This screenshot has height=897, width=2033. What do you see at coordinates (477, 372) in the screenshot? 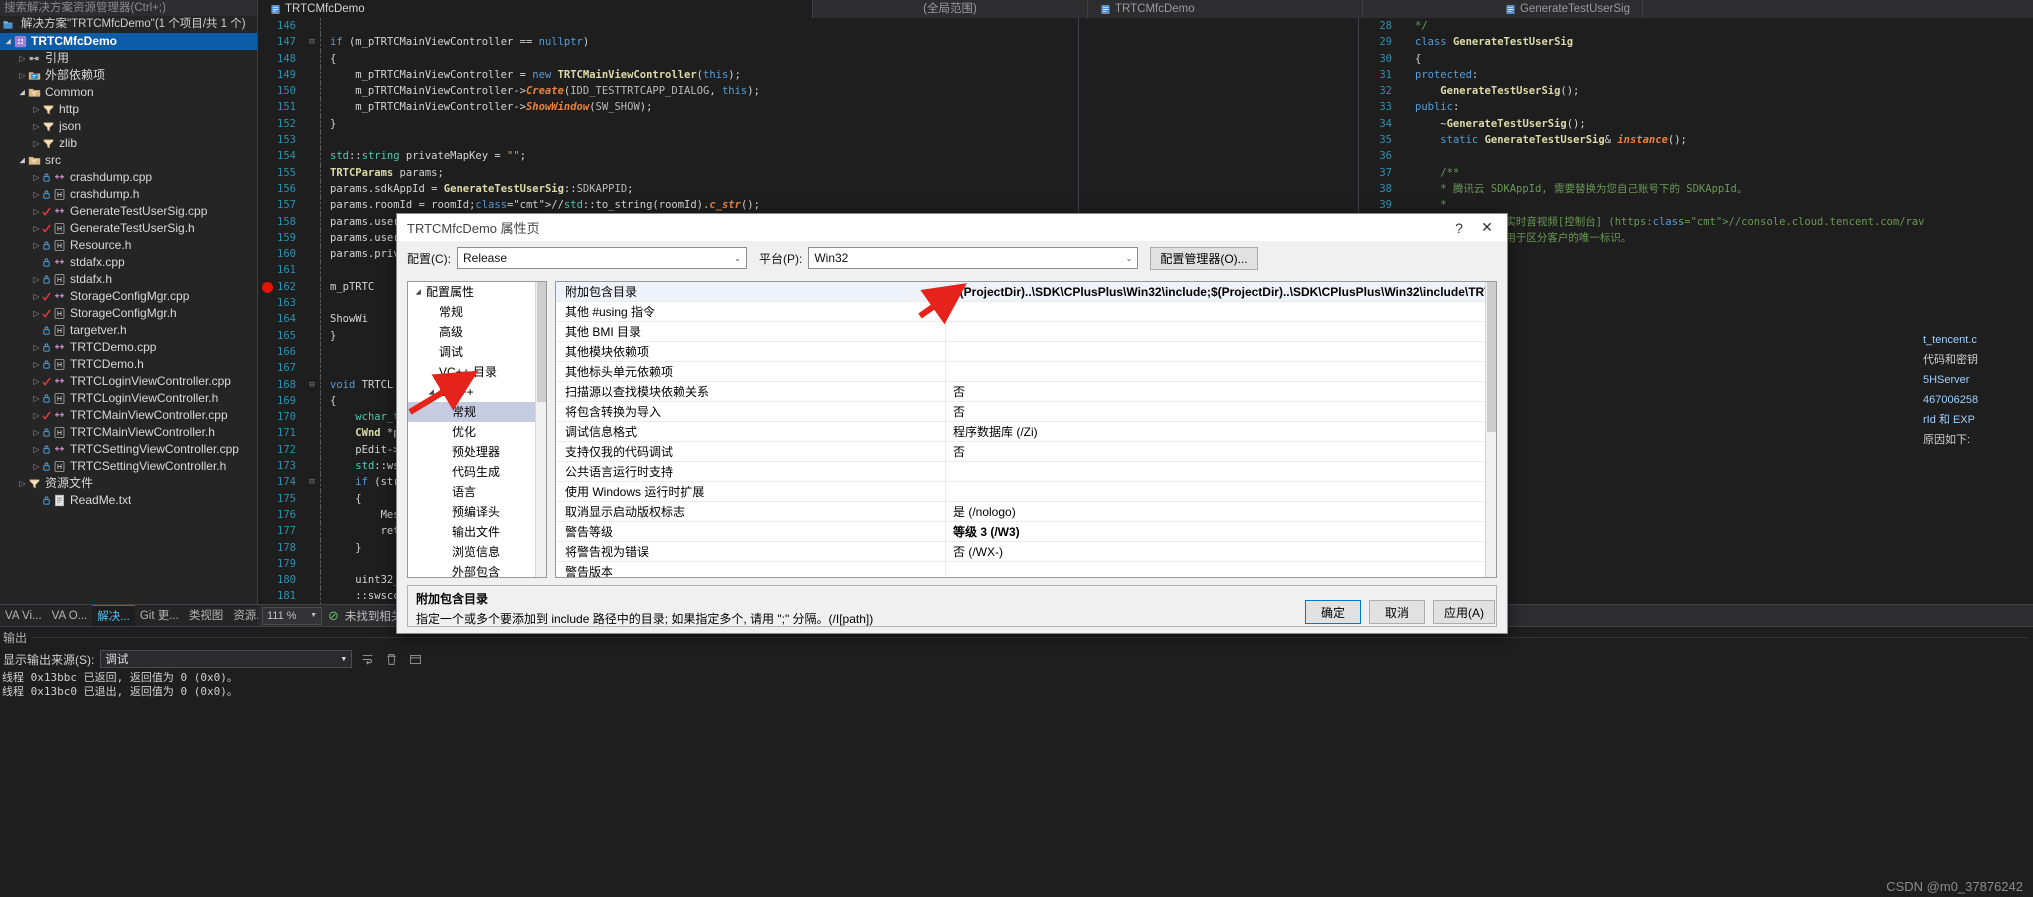
I see `property-tree-item: VC++ 目录` at bounding box center [477, 372].